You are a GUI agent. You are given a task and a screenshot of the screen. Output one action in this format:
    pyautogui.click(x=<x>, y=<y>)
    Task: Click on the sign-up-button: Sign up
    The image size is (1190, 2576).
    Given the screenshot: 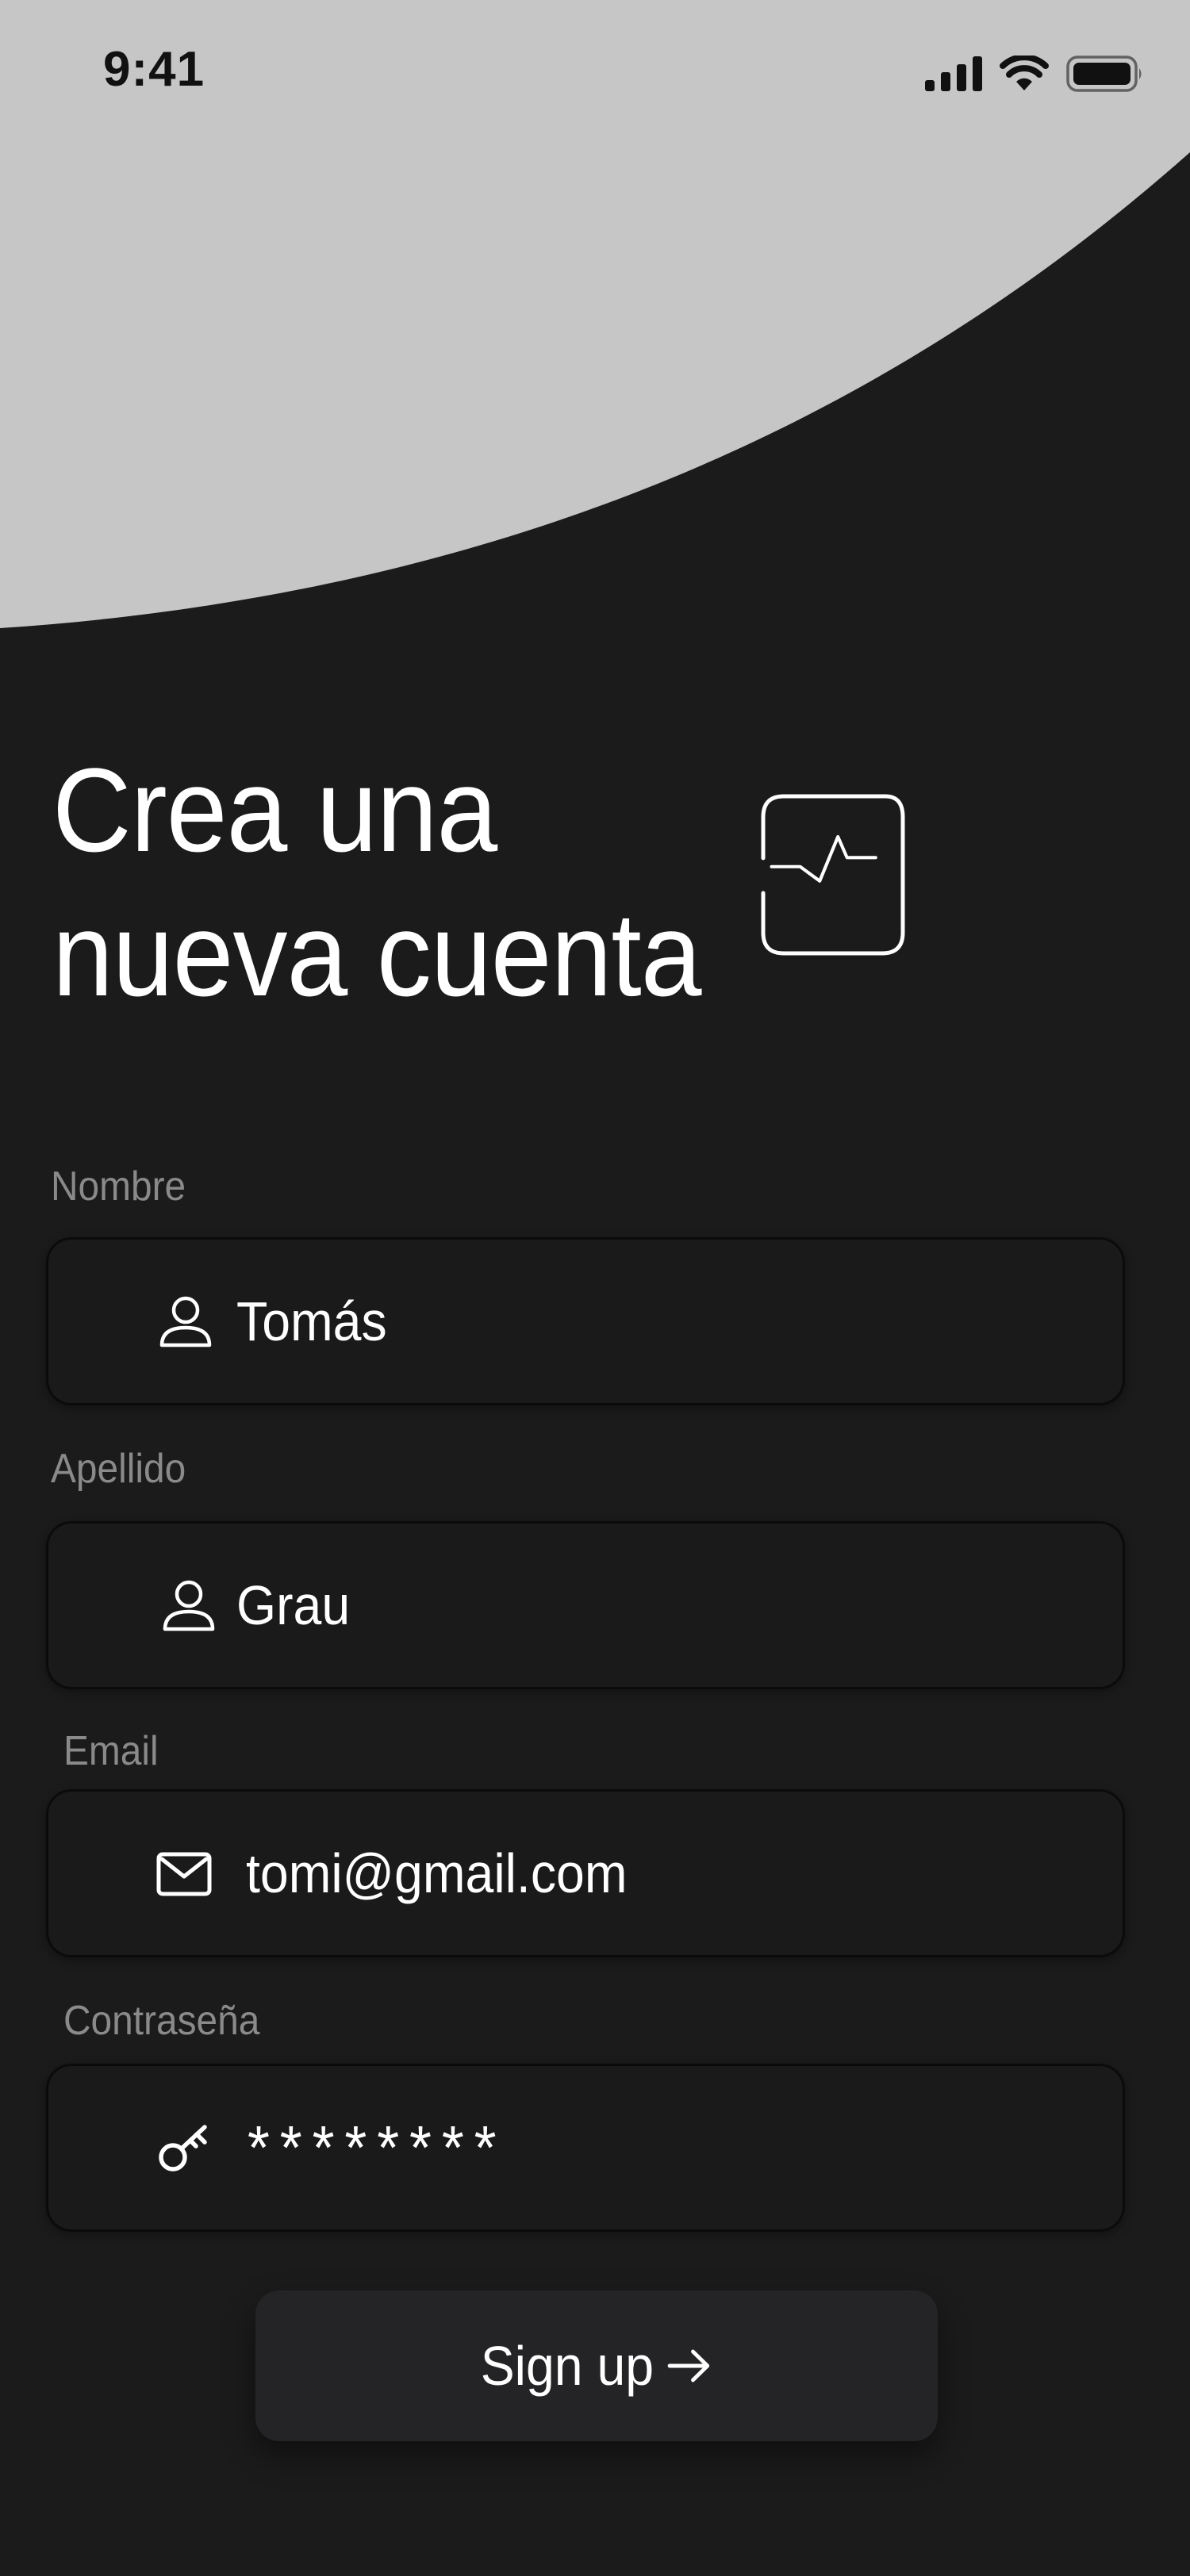 What is the action you would take?
    pyautogui.click(x=596, y=2366)
    